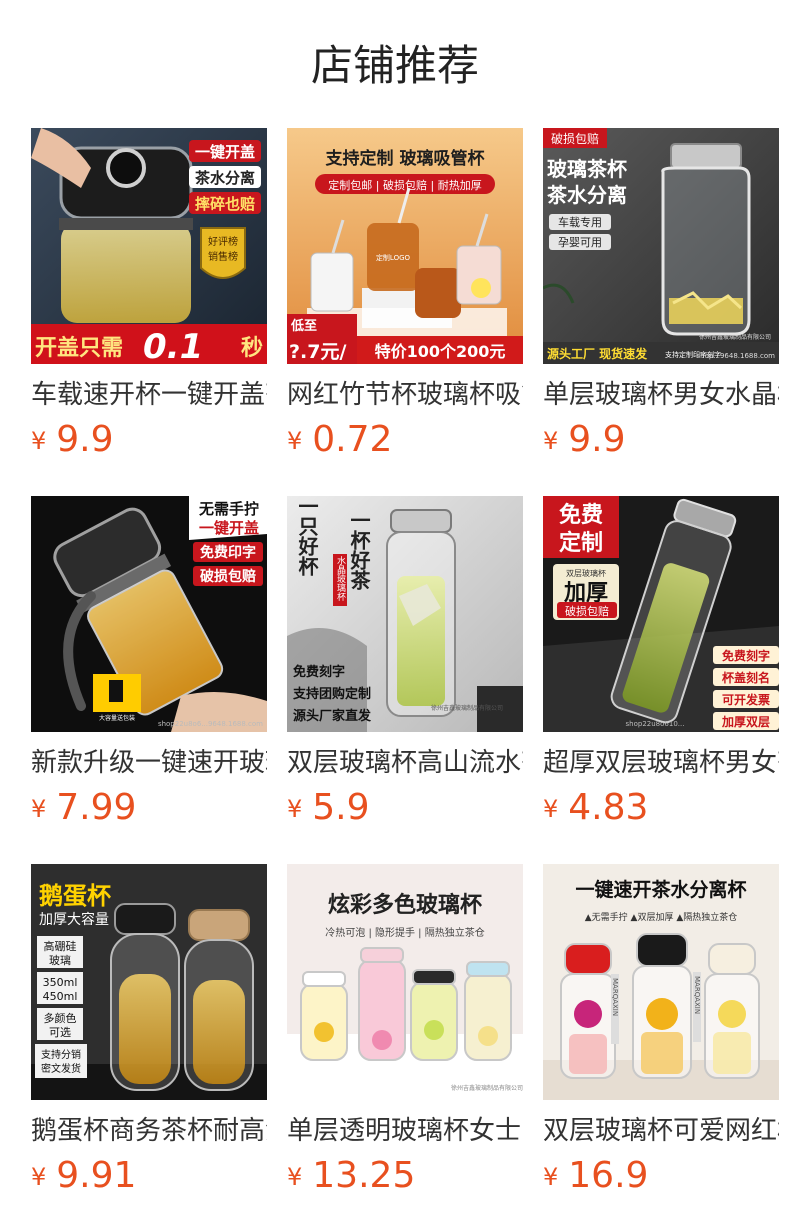  I want to click on product-name: 车载速开杯一键开盖茶水分离玻璃杯, so click(149, 395).